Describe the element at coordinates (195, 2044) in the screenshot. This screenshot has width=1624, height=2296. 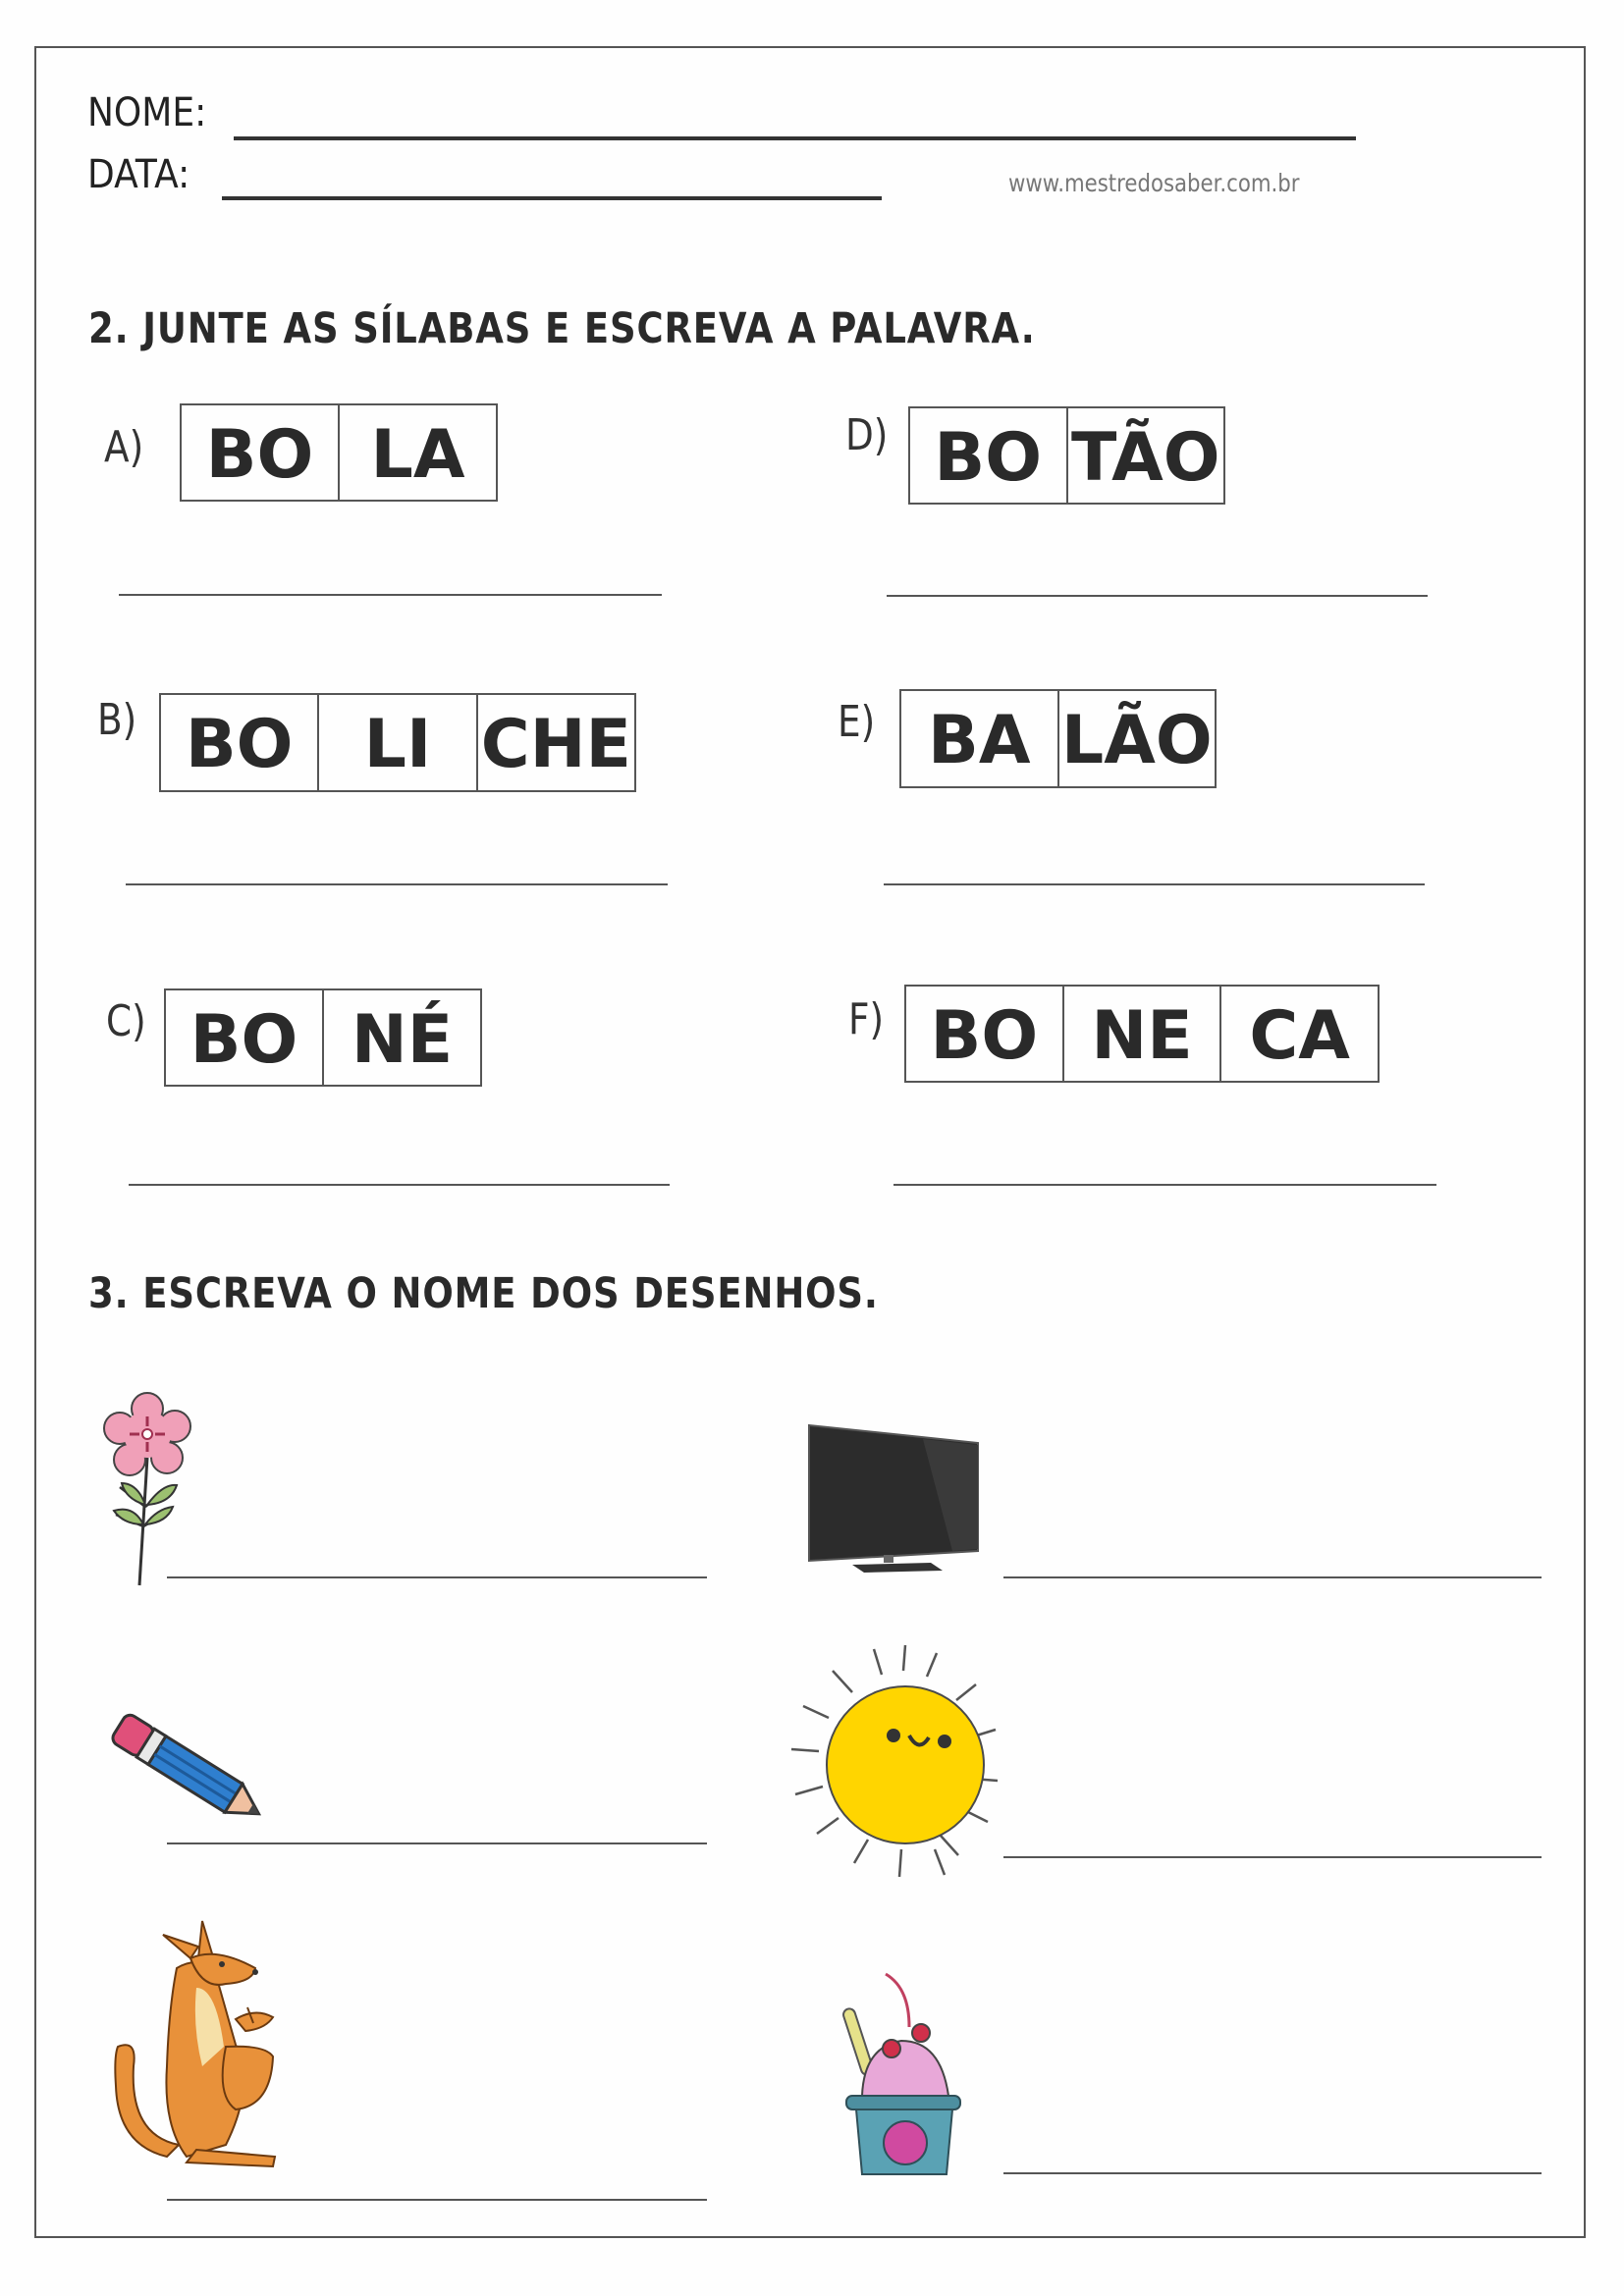
I see `kangaroo-icon` at that location.